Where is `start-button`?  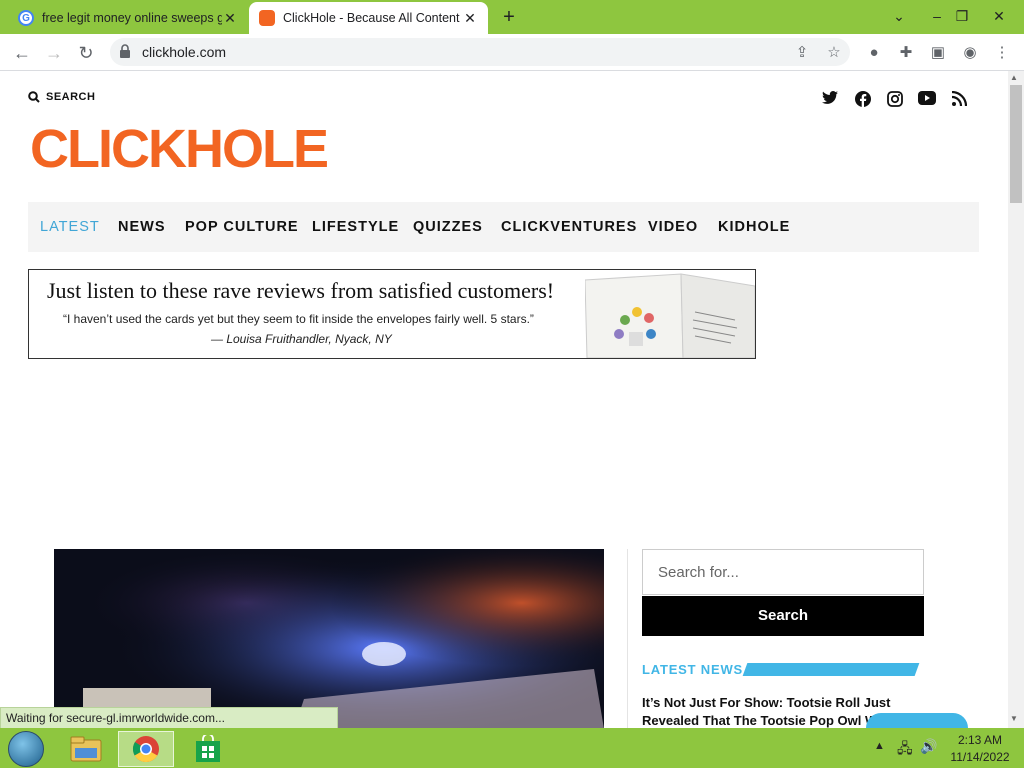
start-button is located at coordinates (26, 749).